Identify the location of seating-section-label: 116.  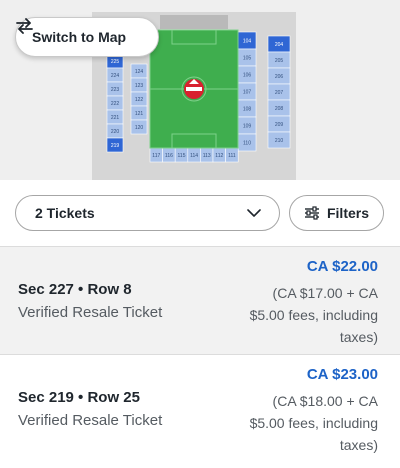
(169, 156).